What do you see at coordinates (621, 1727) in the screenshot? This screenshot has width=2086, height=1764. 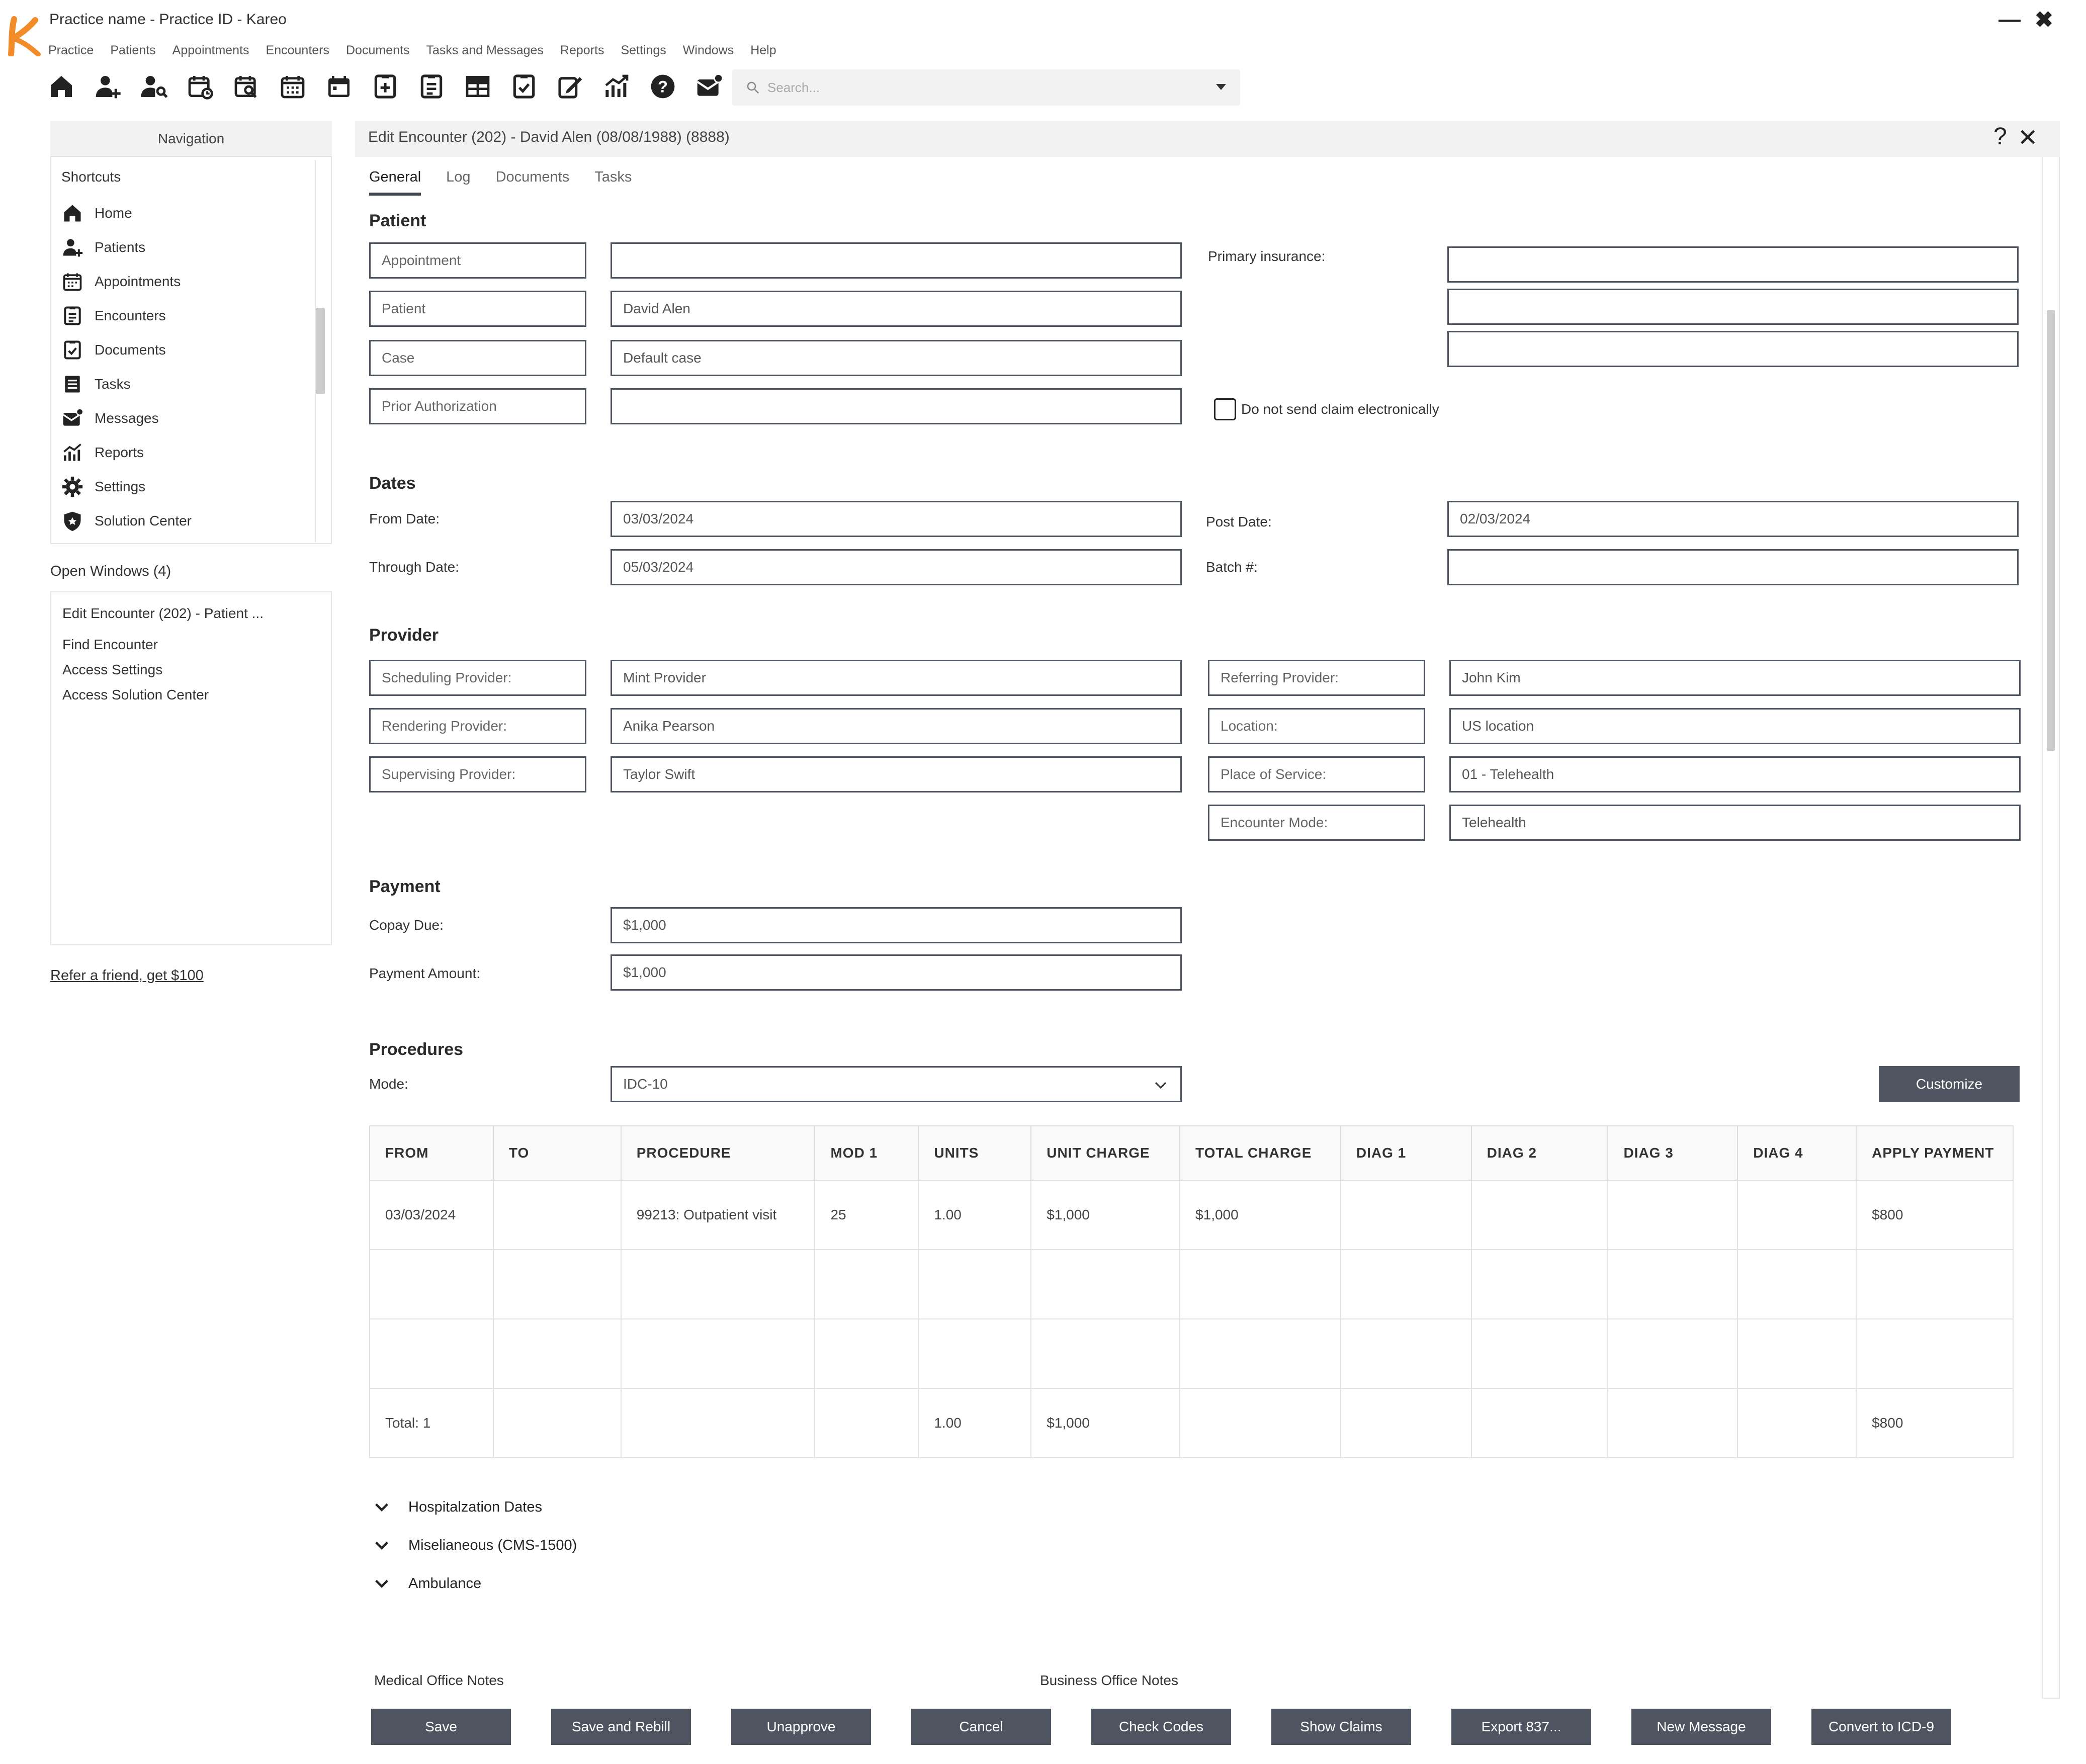 I see `save-and-rebill-button: Save and Rebill` at bounding box center [621, 1727].